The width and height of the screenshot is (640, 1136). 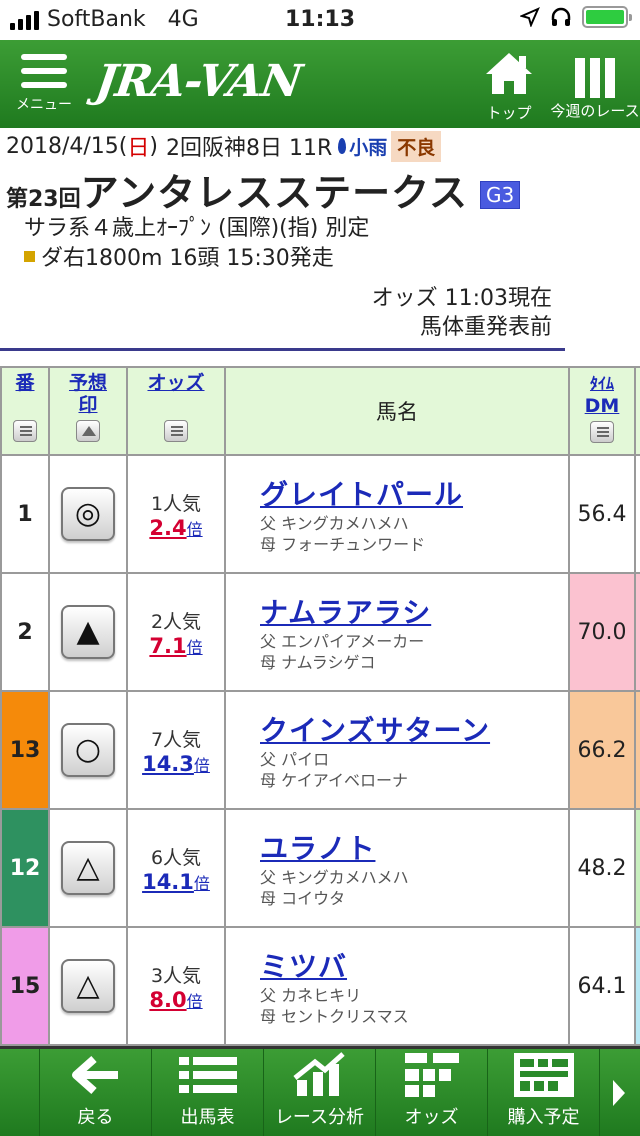 What do you see at coordinates (602, 406) in the screenshot?
I see `time-header-line2: DM` at bounding box center [602, 406].